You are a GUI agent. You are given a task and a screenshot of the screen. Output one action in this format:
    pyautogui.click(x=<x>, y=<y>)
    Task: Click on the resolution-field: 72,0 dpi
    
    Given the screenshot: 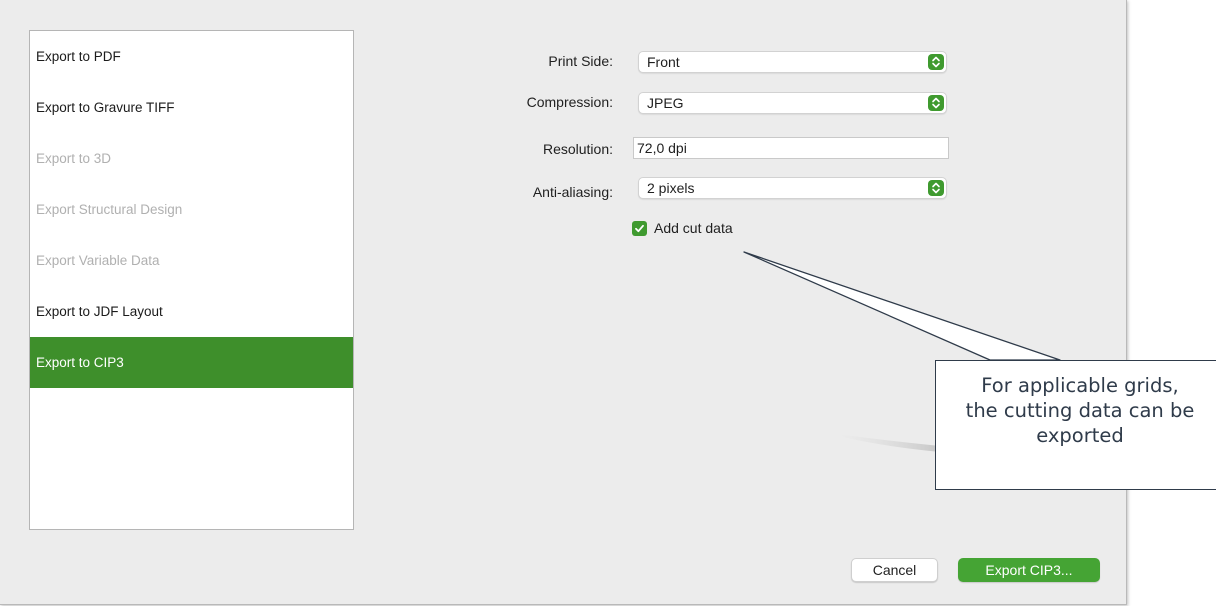 What is the action you would take?
    pyautogui.click(x=791, y=148)
    